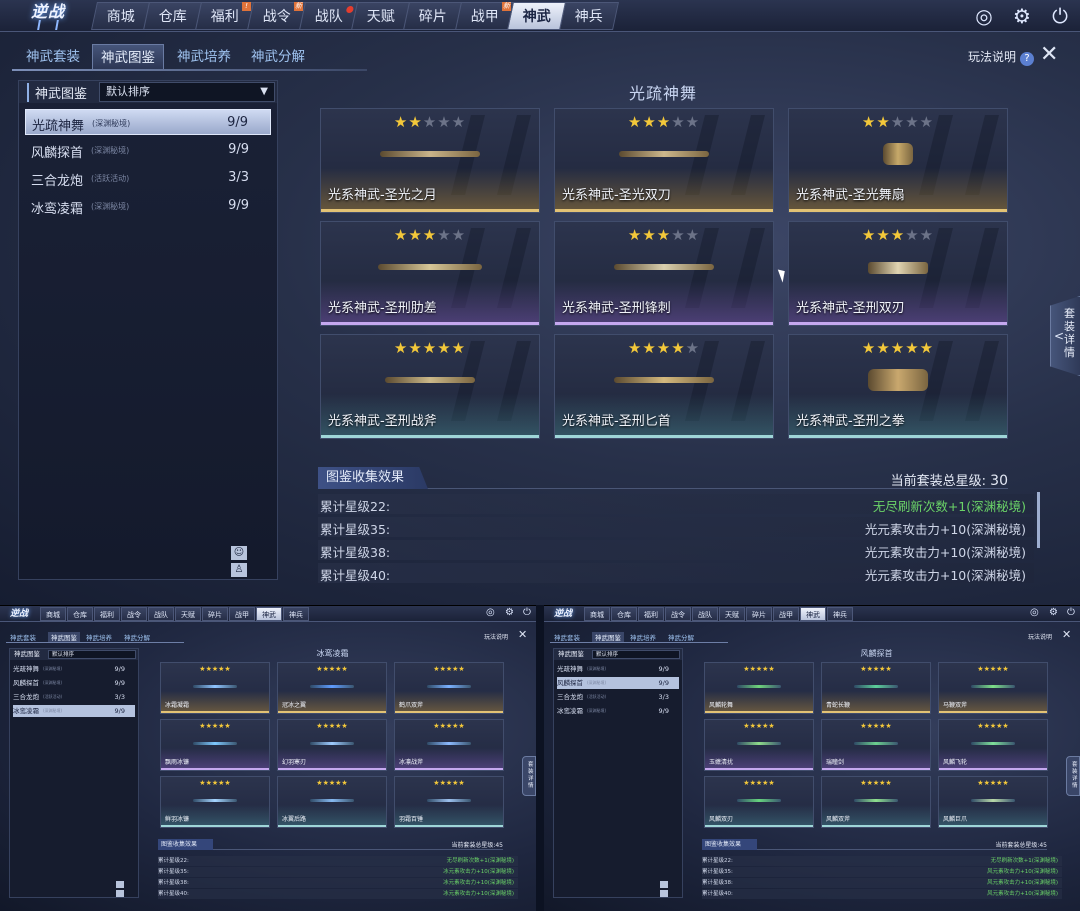 This screenshot has height=911, width=1080. Describe the element at coordinates (148, 206) in the screenshot. I see `set-list-item: 冰鸾凌霜 (深渊秘境) 9/9` at that location.